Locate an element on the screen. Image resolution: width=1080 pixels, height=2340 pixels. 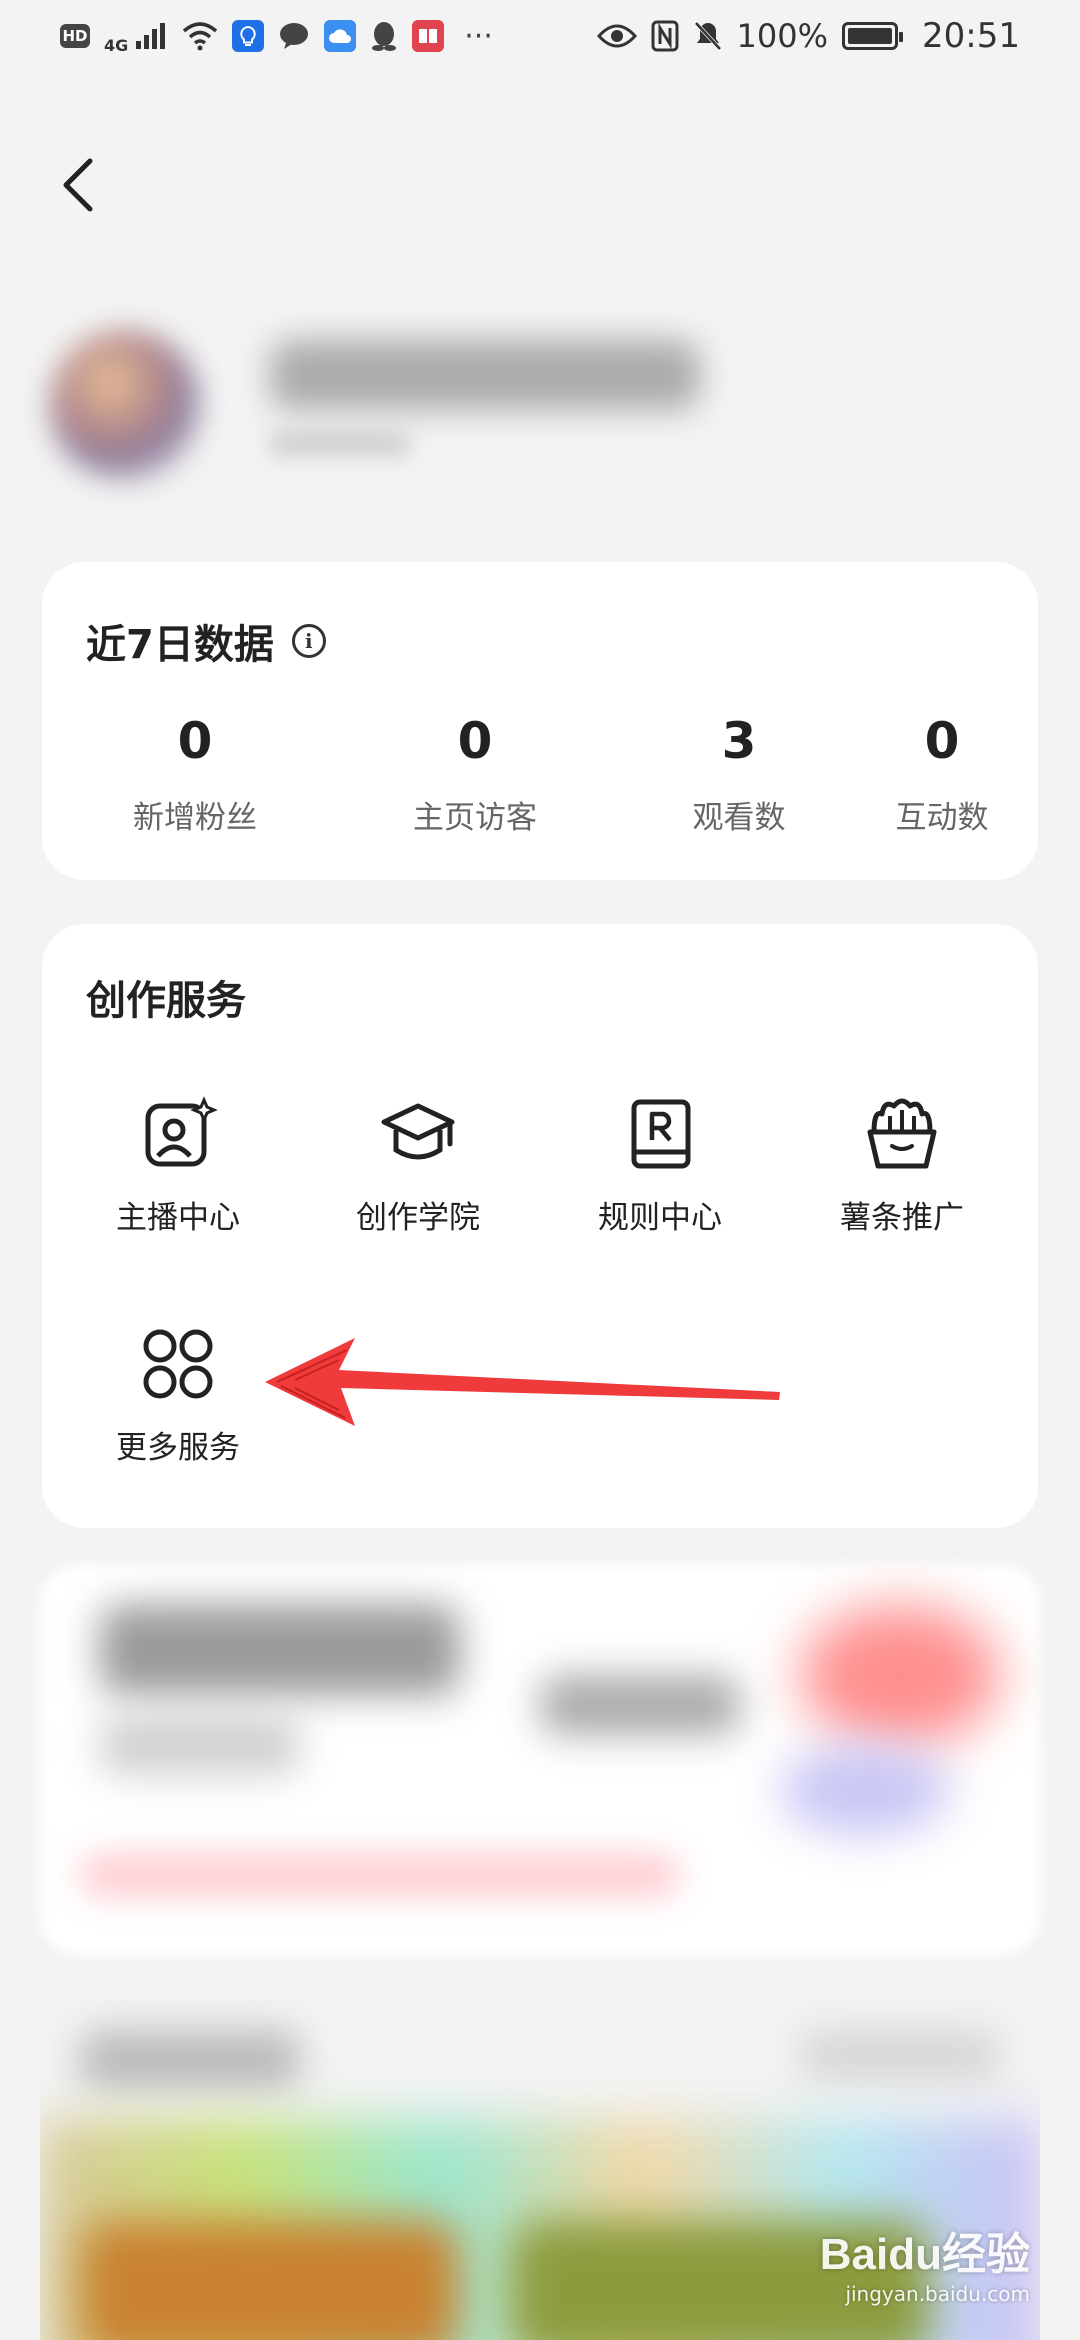
stat-interactions: 0 互动数 is located at coordinates (942, 774).